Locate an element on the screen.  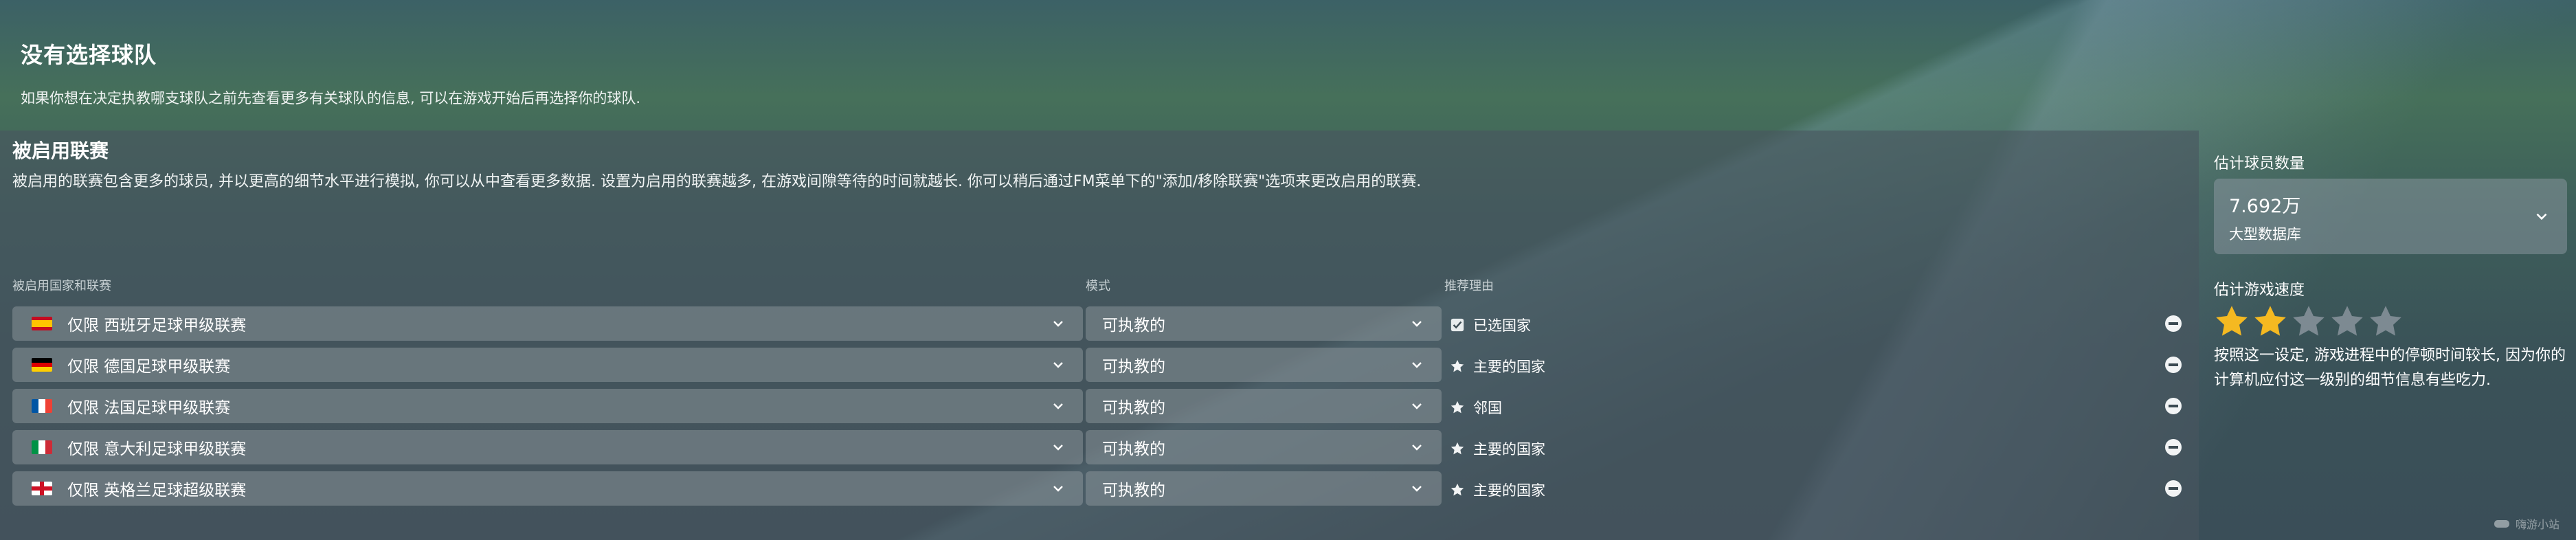
reason-text: 邻国 is located at coordinates (1487, 408).